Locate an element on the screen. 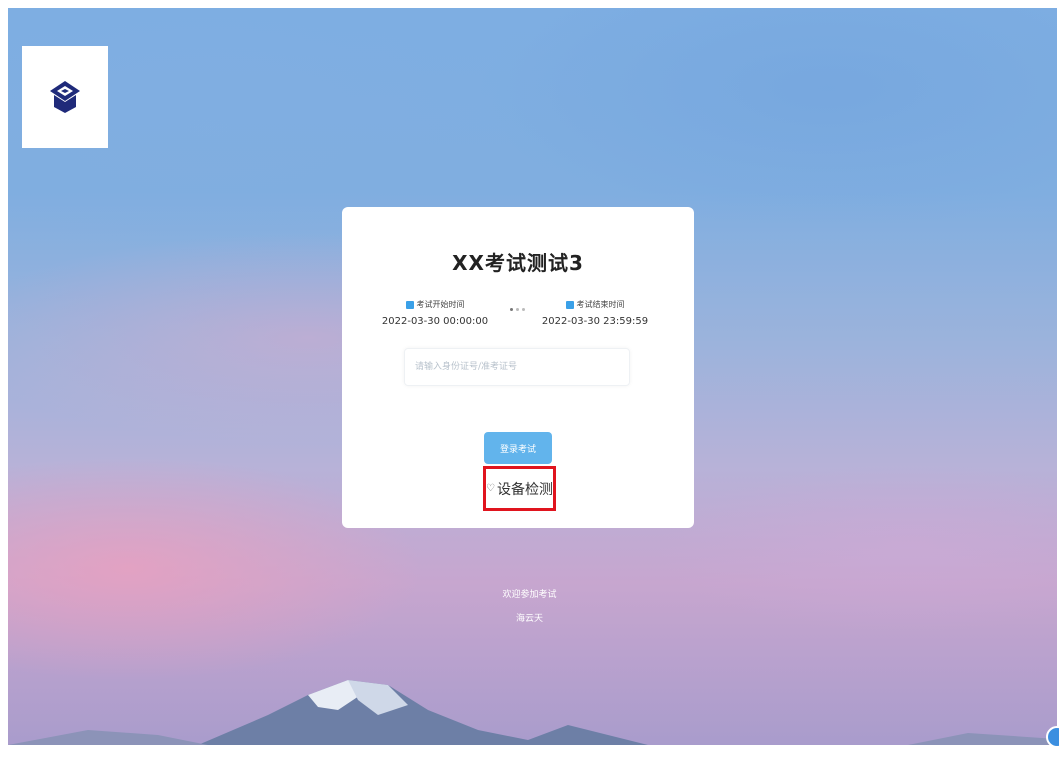  organization-name: 海云天 is located at coordinates (529, 619).